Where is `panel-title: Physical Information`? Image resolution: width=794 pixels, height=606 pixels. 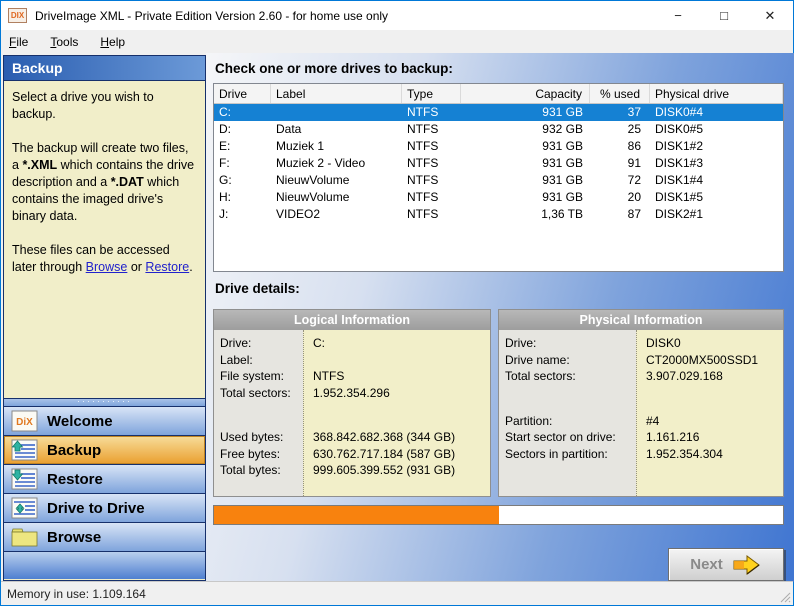 panel-title: Physical Information is located at coordinates (641, 320).